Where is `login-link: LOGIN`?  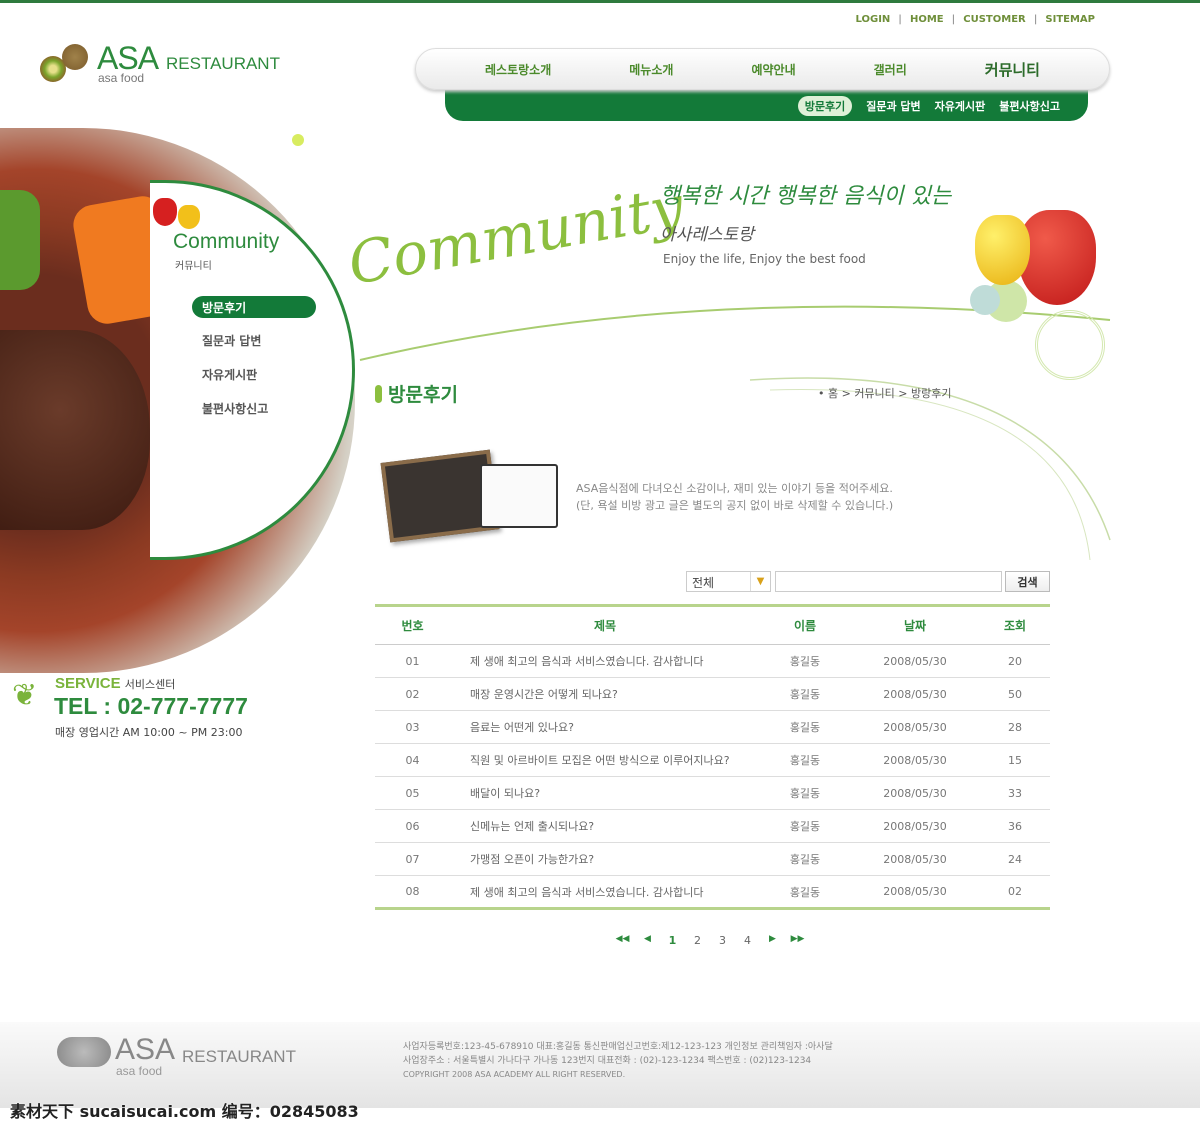 login-link: LOGIN is located at coordinates (872, 19).